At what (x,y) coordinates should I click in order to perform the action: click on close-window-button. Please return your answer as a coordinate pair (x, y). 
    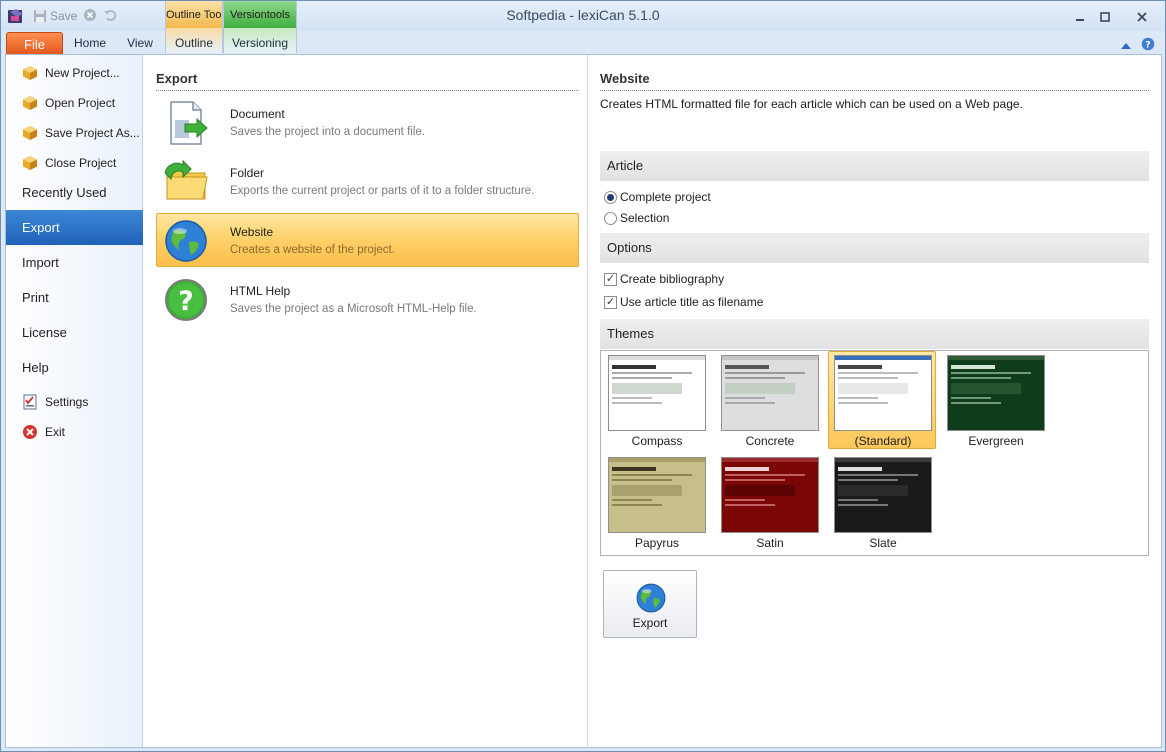
    Looking at the image, I should click on (1142, 17).